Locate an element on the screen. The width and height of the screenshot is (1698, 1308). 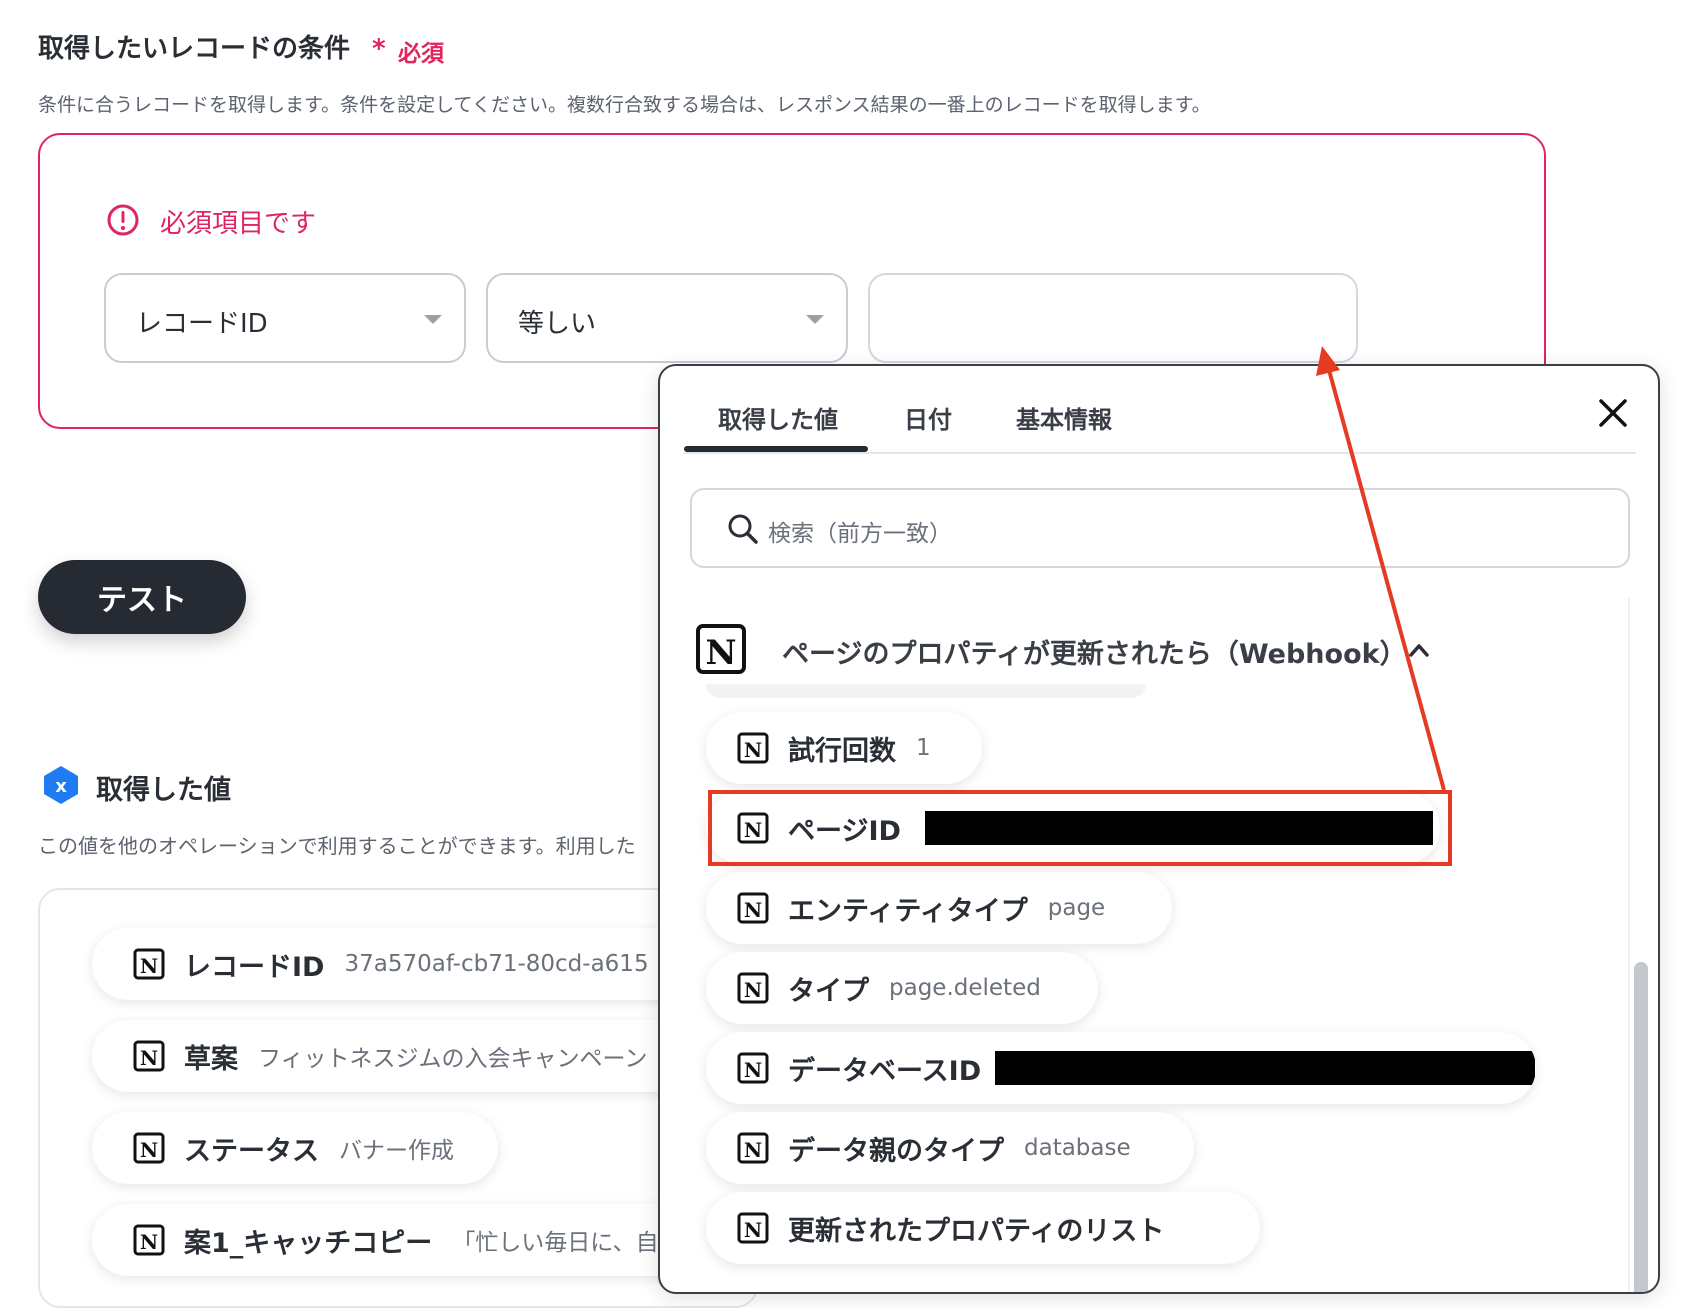
search-placeholder: 検索（前方一致） is located at coordinates (860, 534).